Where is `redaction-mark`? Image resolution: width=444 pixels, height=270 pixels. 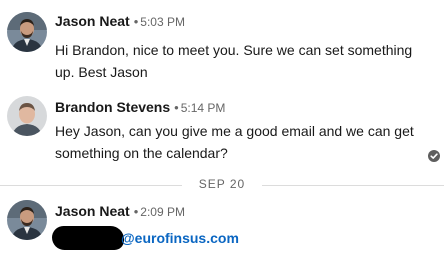 redaction-mark is located at coordinates (88, 238).